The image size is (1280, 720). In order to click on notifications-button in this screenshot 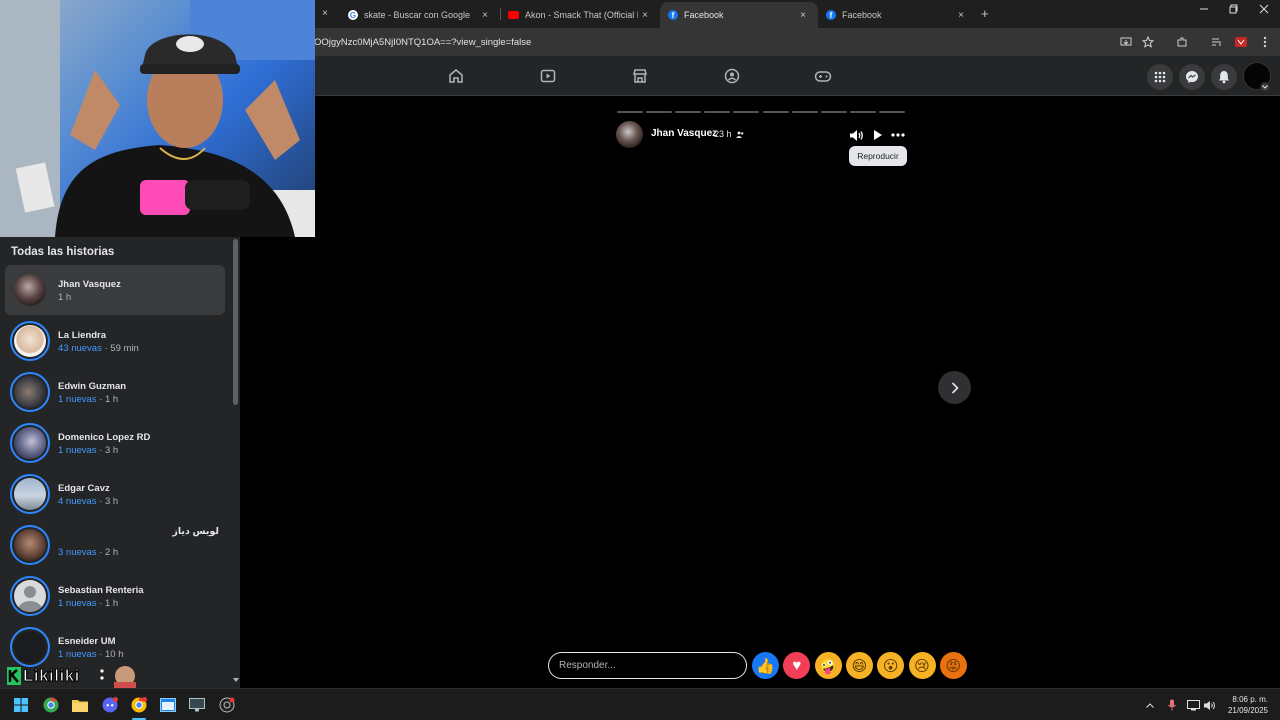, I will do `click(1224, 77)`.